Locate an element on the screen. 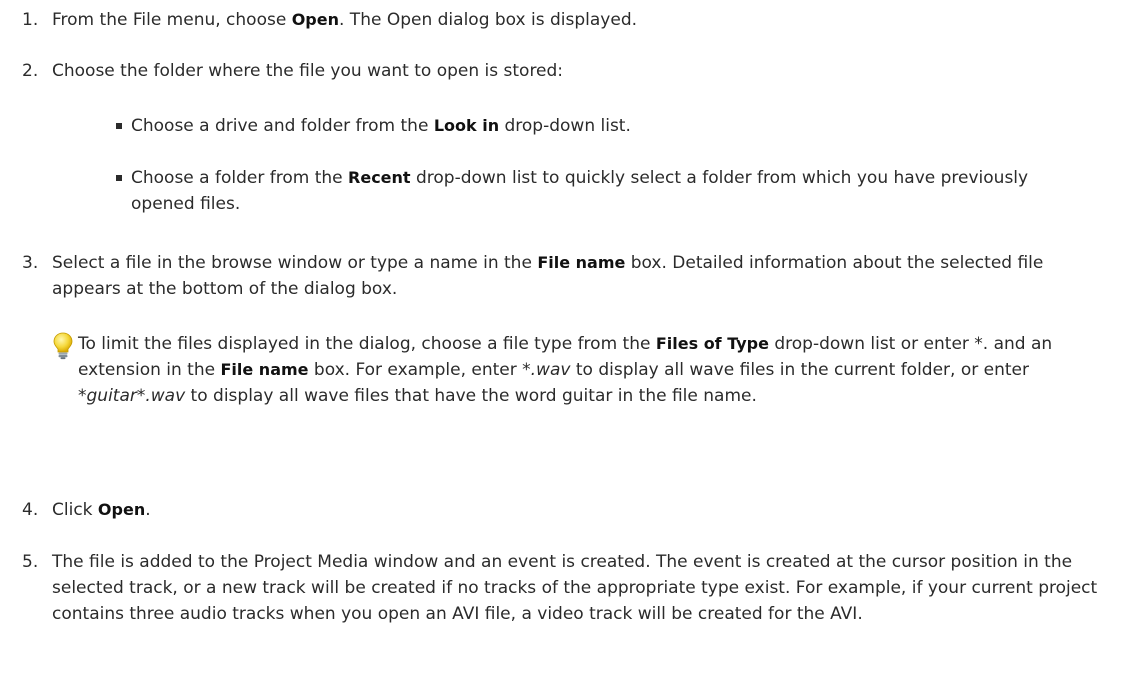 The width and height of the screenshot is (1129, 690). text-run: Choose a drive and folder from the is located at coordinates (282, 126).